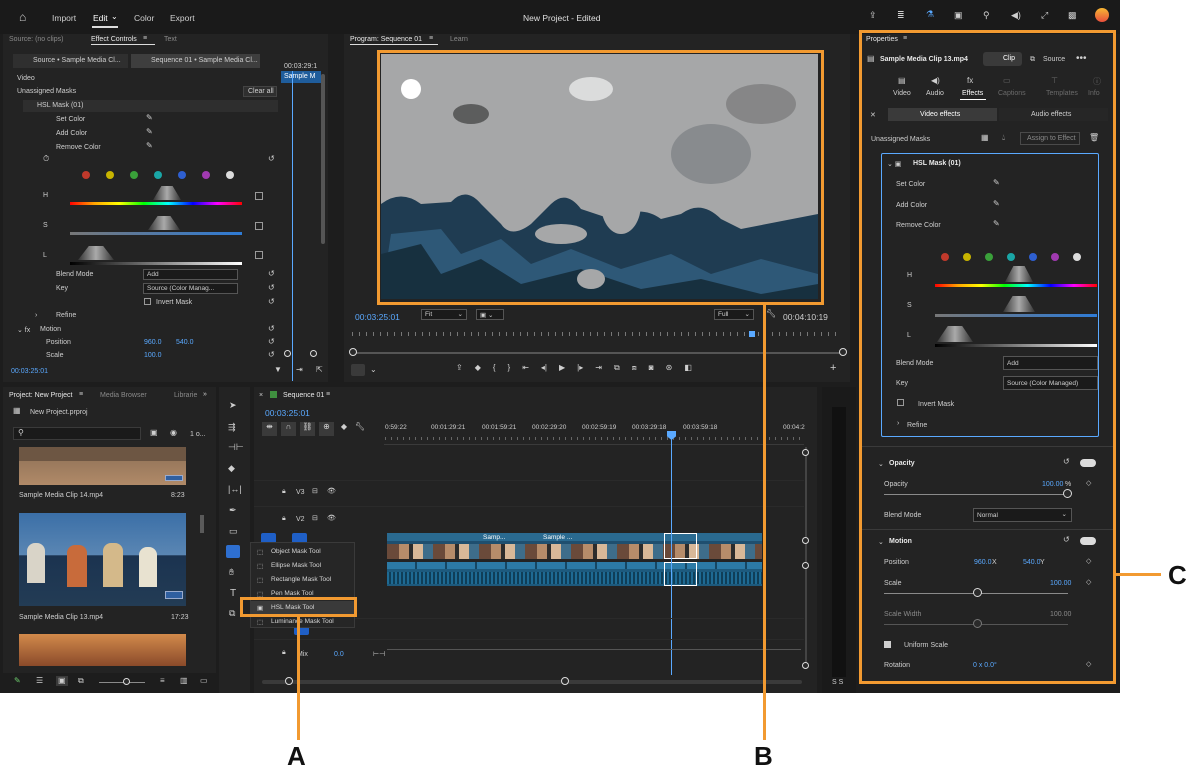 The height and width of the screenshot is (775, 1200). What do you see at coordinates (156, 263) in the screenshot?
I see `luminance-slider` at bounding box center [156, 263].